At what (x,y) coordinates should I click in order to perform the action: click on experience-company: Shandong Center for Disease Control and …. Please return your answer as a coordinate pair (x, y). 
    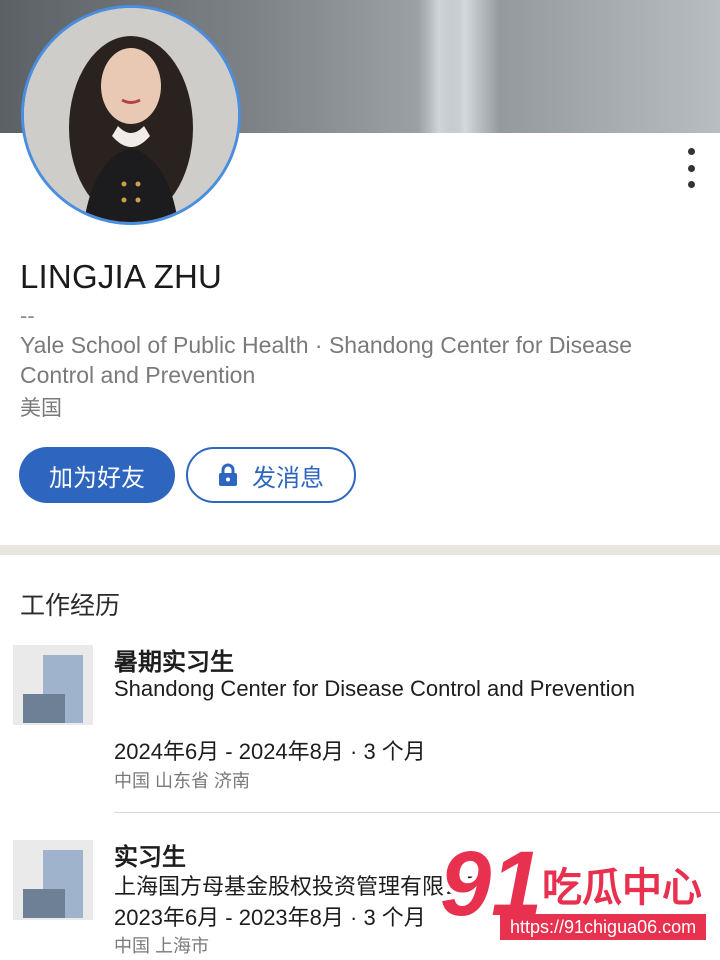
    Looking at the image, I should click on (394, 689).